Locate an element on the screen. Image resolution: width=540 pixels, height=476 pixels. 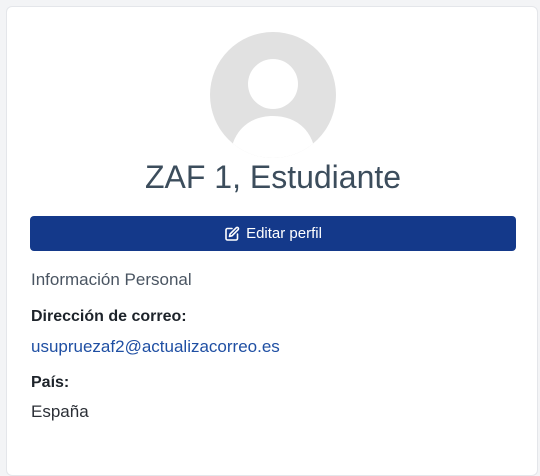
edit-icon is located at coordinates (232, 234).